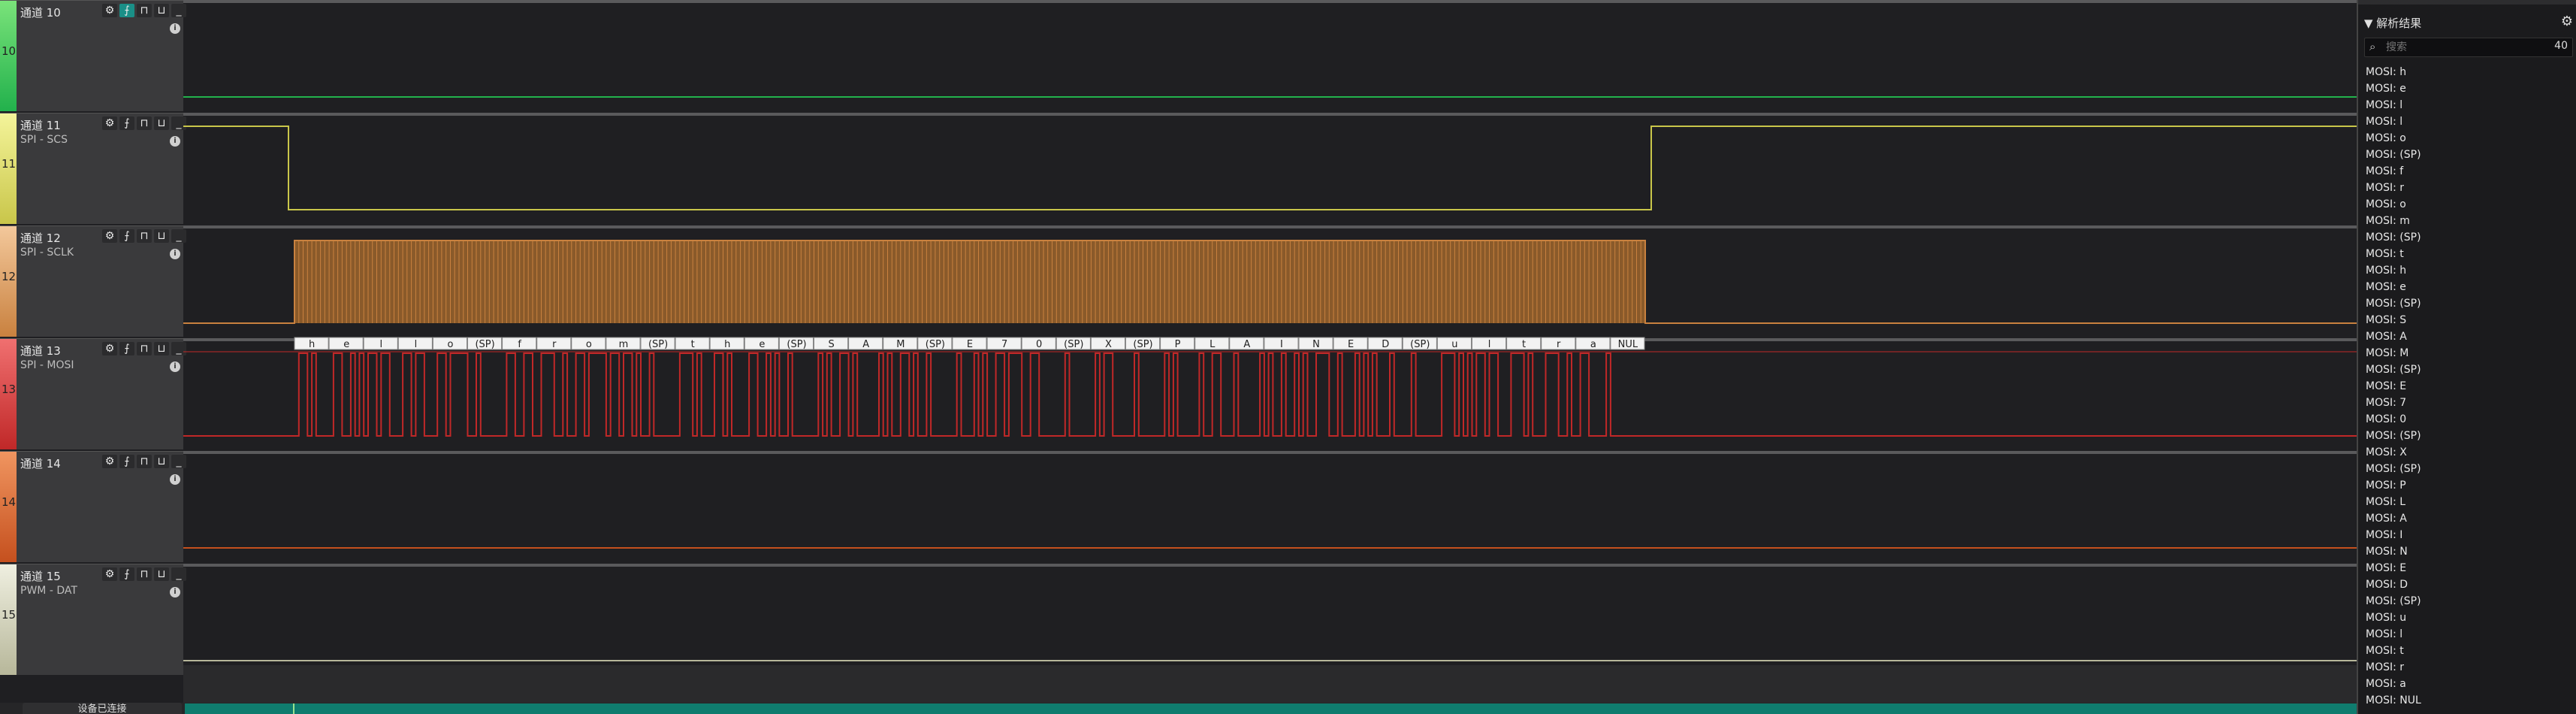 The width and height of the screenshot is (2576, 714). What do you see at coordinates (9, 502) in the screenshot?
I see `channel-number: 14` at bounding box center [9, 502].